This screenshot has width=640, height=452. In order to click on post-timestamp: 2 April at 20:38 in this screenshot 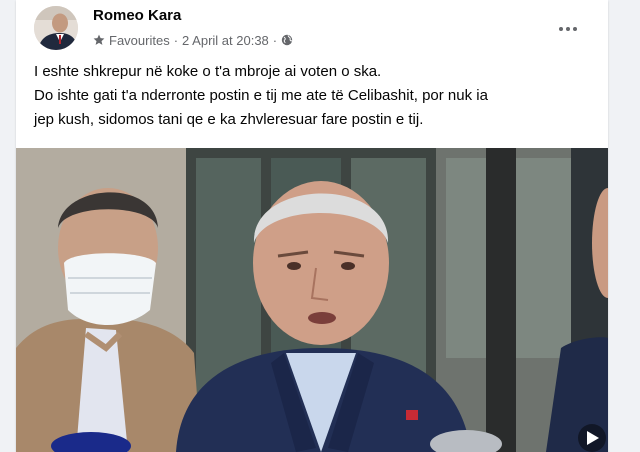, I will do `click(225, 40)`.